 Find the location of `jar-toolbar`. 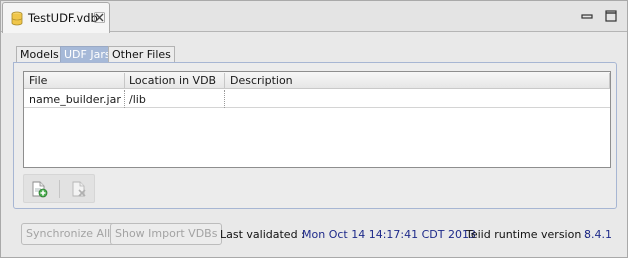

jar-toolbar is located at coordinates (59, 188).